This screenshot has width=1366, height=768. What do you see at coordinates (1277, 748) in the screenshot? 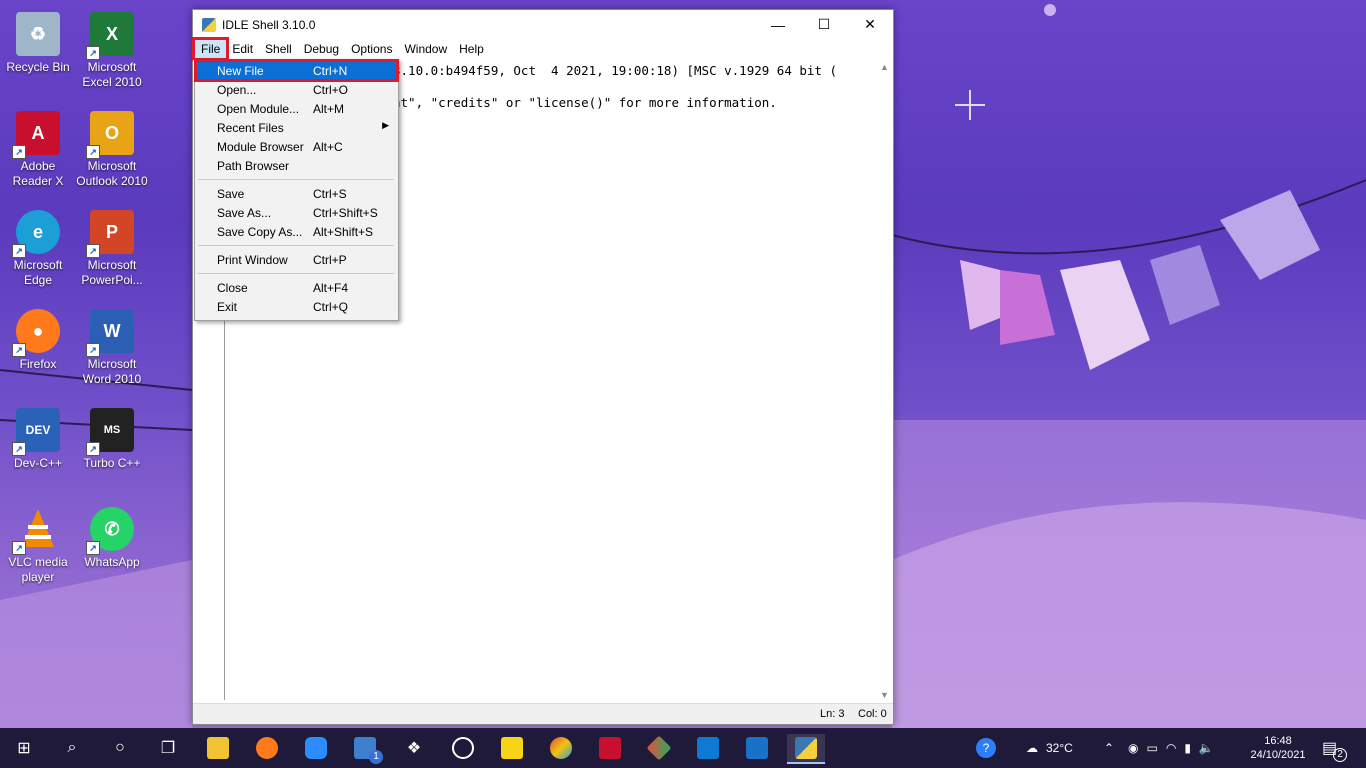
I see `clock: 16:48 24/10/2021` at bounding box center [1277, 748].